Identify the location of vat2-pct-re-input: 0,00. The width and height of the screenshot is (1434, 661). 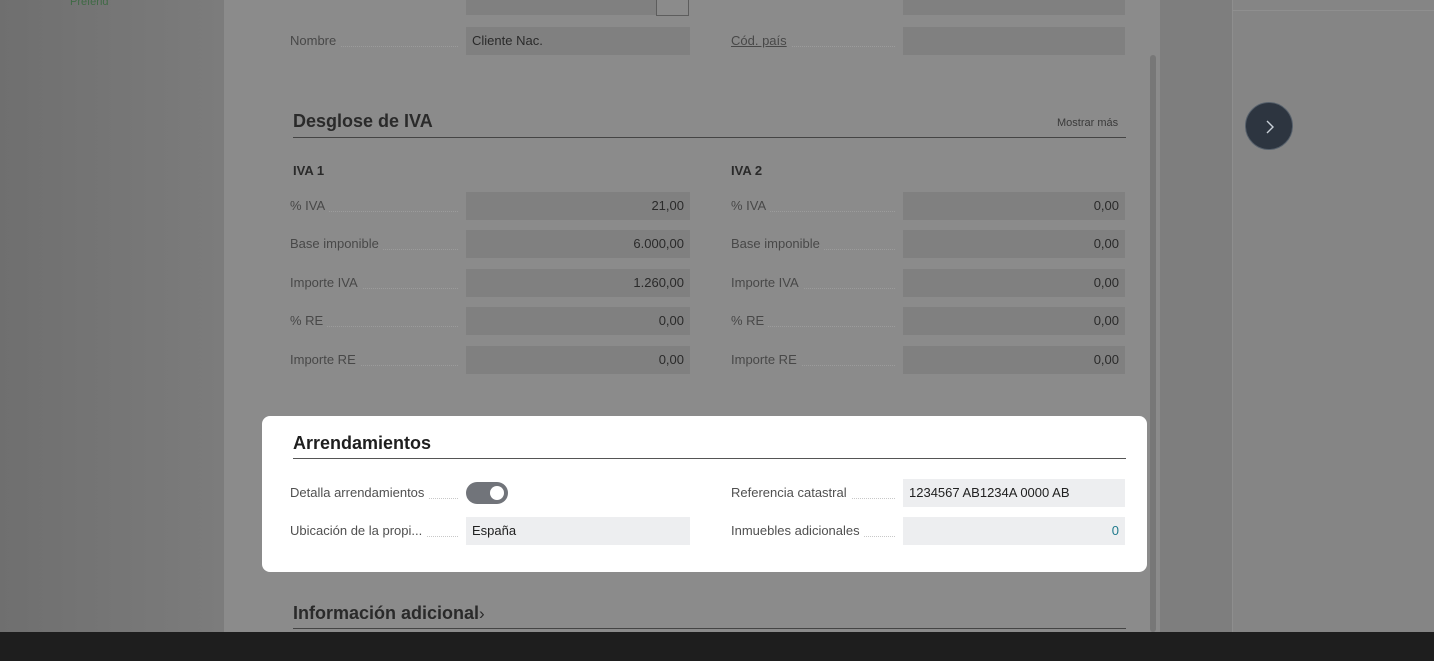
(1014, 321).